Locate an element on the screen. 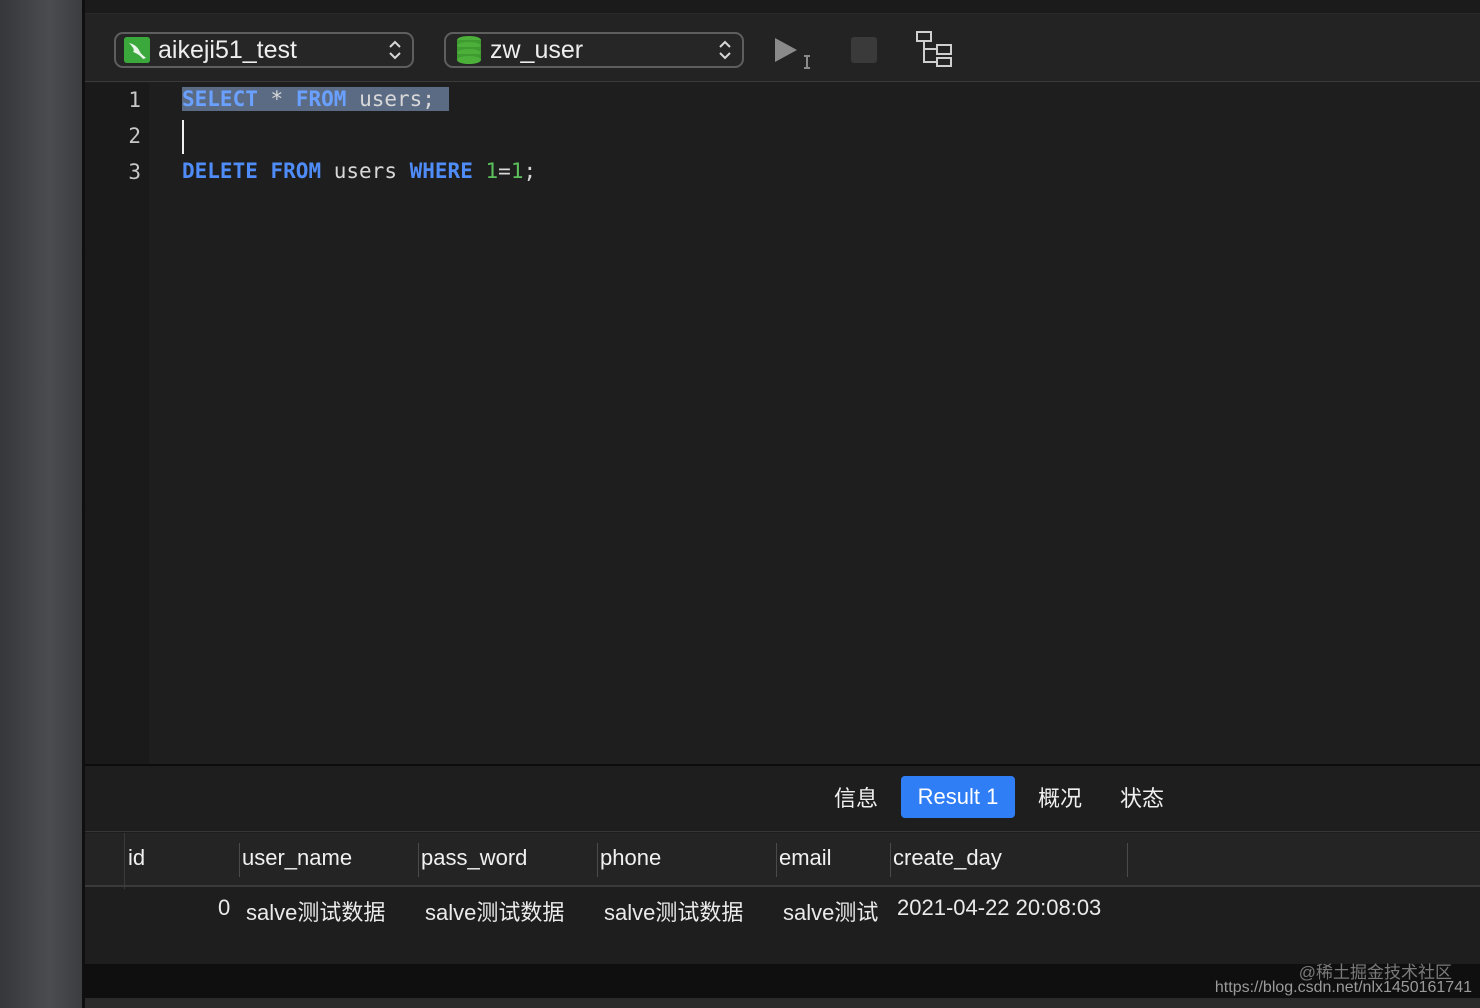  sql-table: users; is located at coordinates (397, 99).